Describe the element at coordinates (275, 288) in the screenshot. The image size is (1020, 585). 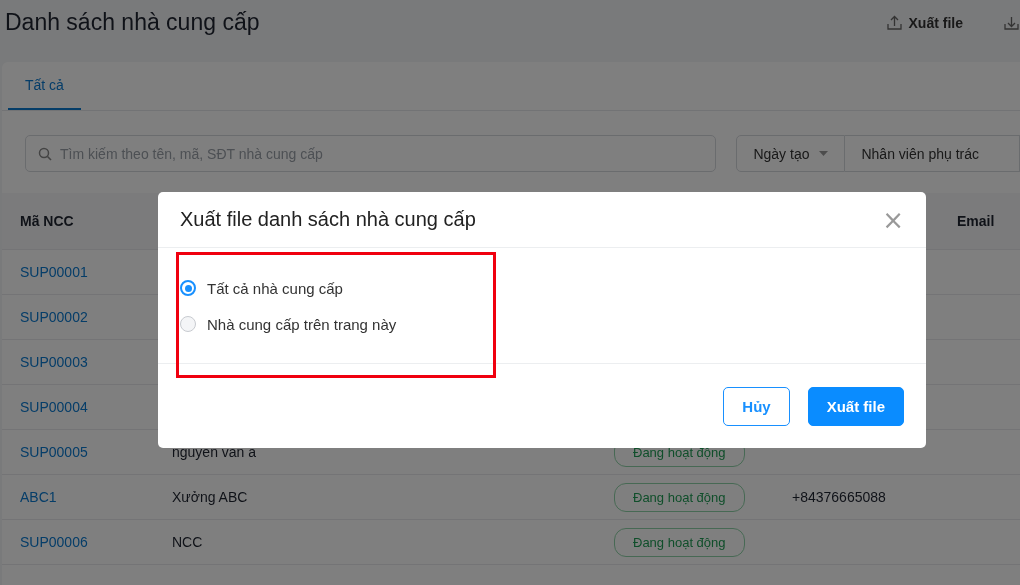
I see `radio-label: Tất cả nhà cung cấp` at that location.